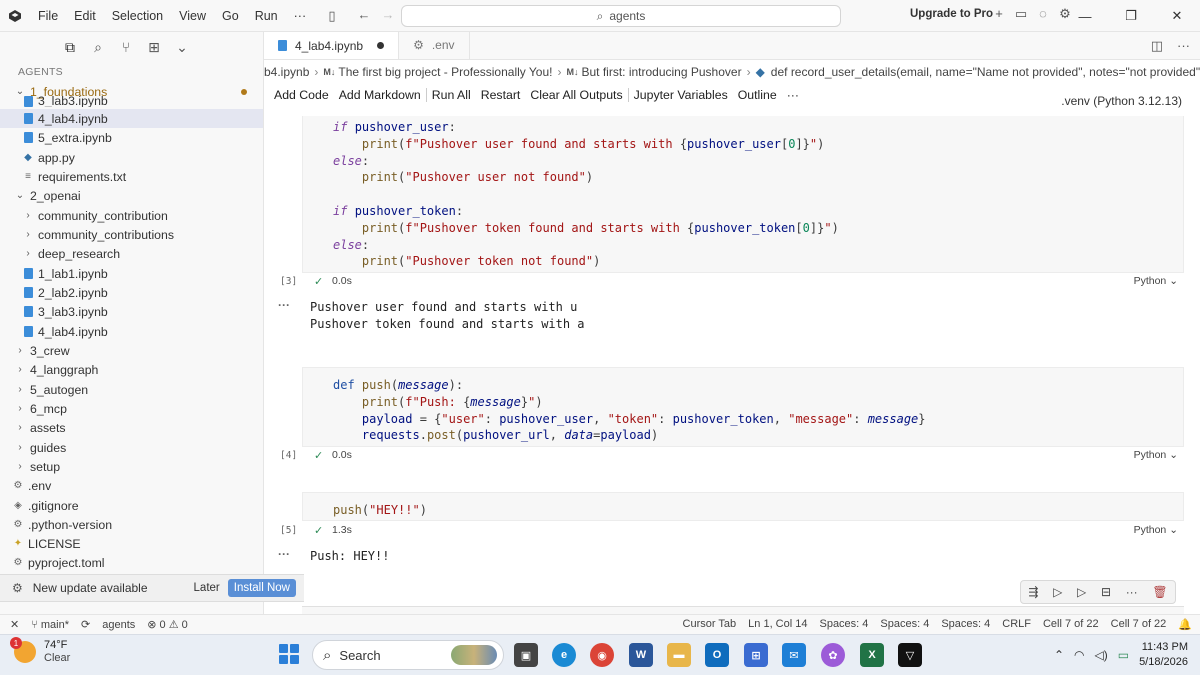 This screenshot has width=1200, height=675. I want to click on install-now-button: Install Now, so click(261, 588).